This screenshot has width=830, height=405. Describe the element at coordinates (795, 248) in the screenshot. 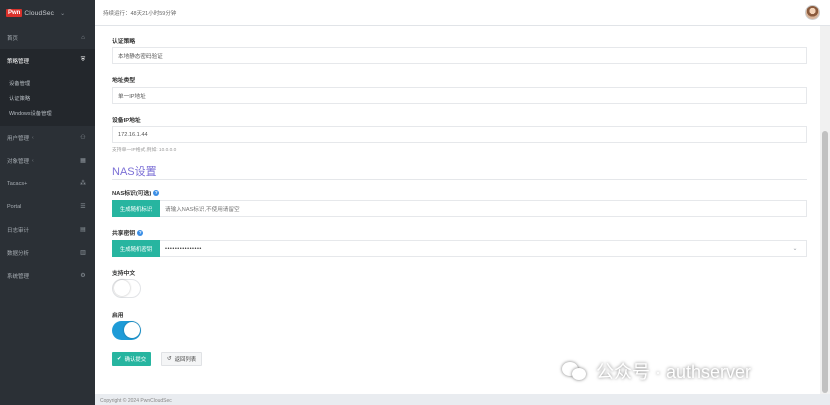

I see `reveal-toggle-icon: ⌄` at that location.